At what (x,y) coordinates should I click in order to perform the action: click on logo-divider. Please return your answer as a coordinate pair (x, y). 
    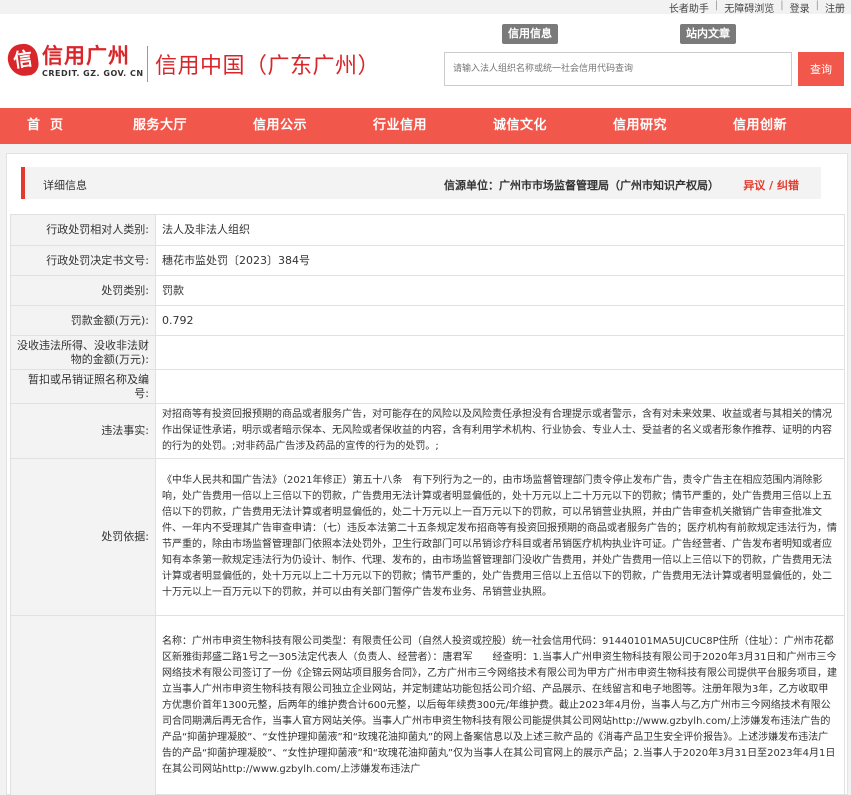
    Looking at the image, I should click on (147, 64).